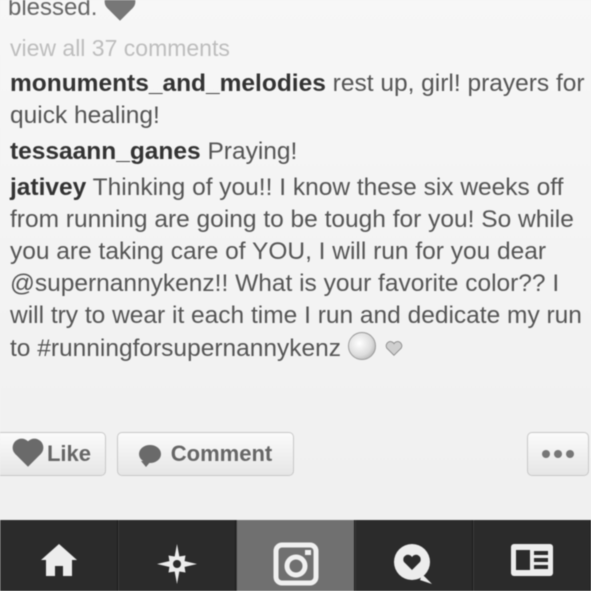 This screenshot has height=591, width=591. What do you see at coordinates (105, 151) in the screenshot?
I see `comment-username: tessaann_ganes` at bounding box center [105, 151].